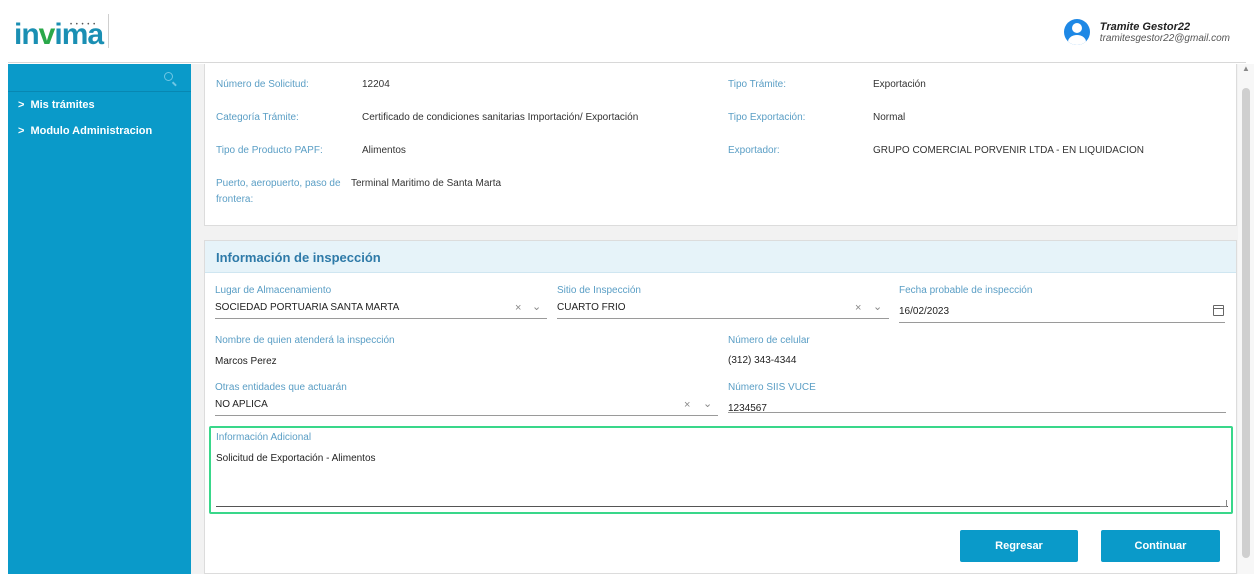  What do you see at coordinates (278, 183) in the screenshot?
I see `puerto-label: Puerto, aeropuerto, paso de` at bounding box center [278, 183].